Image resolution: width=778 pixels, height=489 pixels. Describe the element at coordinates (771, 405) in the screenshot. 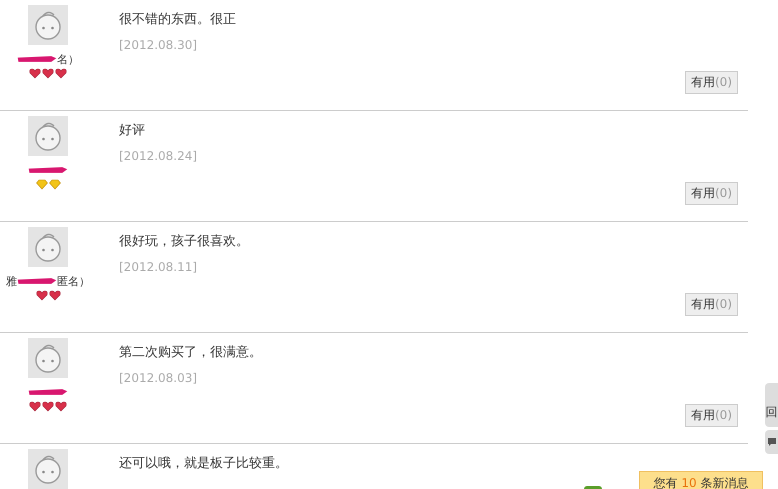

I see `side-tab: 回` at that location.